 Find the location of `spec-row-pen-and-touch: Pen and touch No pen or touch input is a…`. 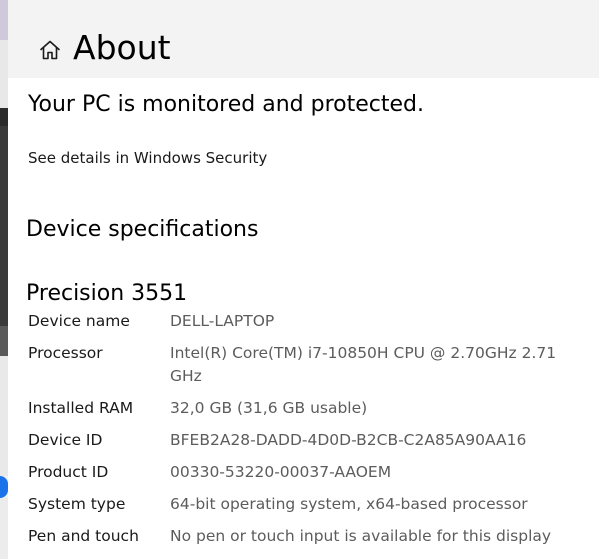

spec-row-pen-and-touch: Pen and touch No pen or touch input is a… is located at coordinates (308, 541).